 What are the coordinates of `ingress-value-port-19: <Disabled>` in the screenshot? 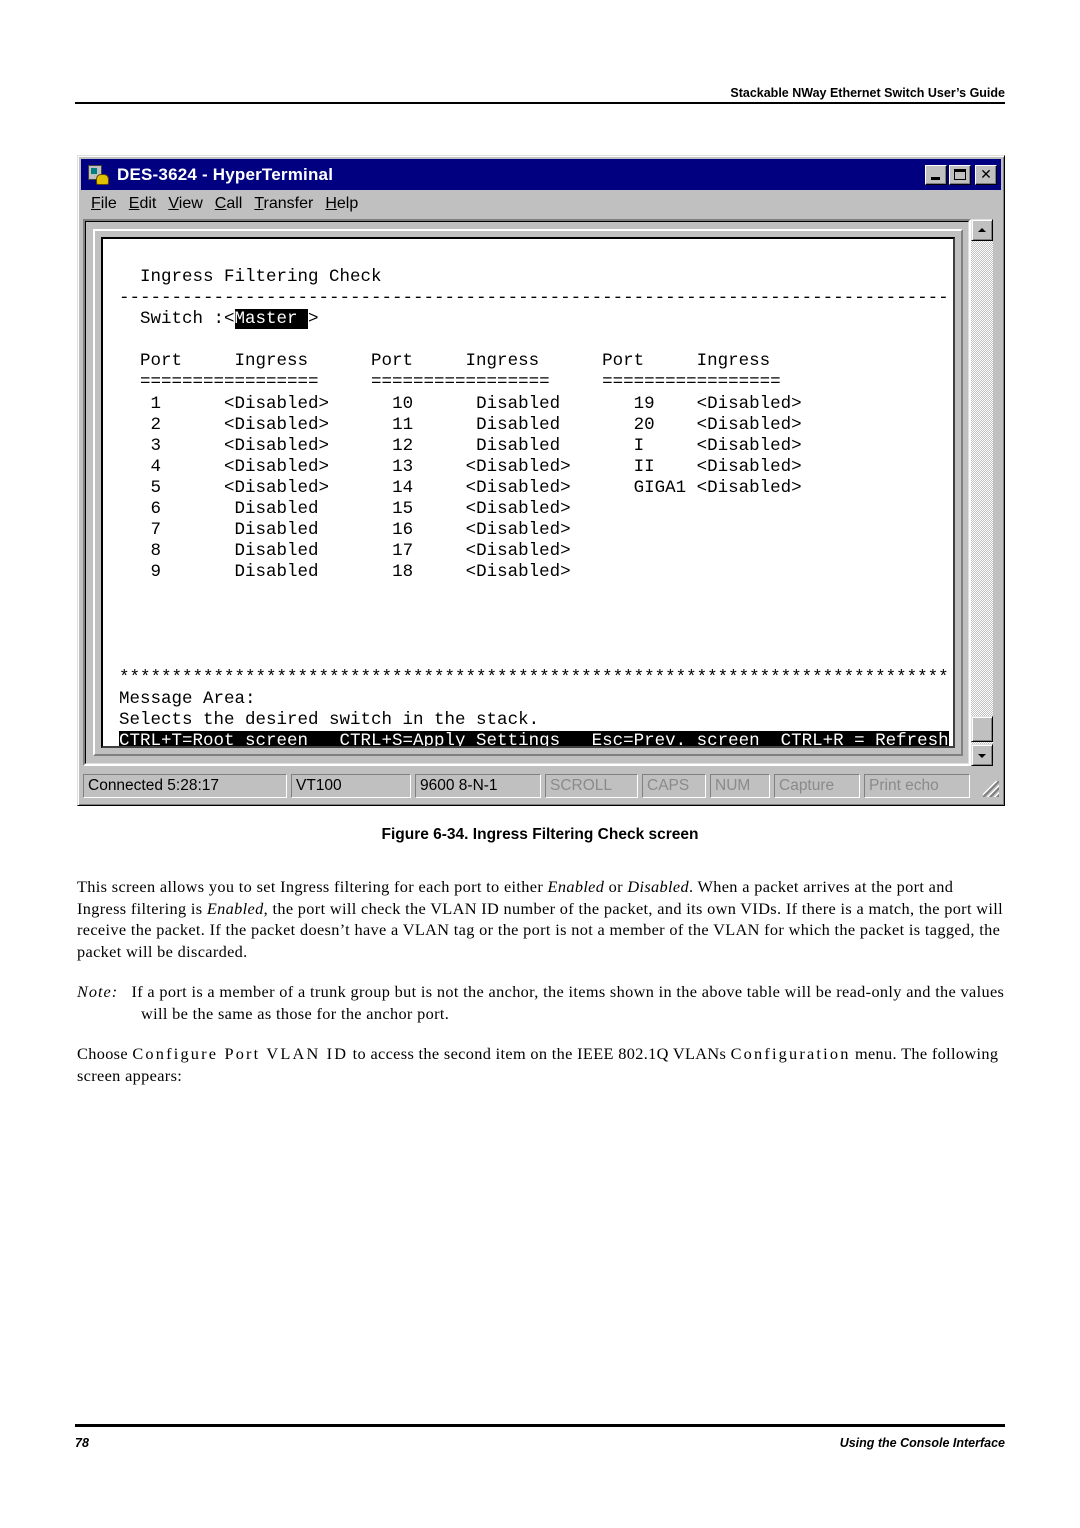 It's located at (749, 404).